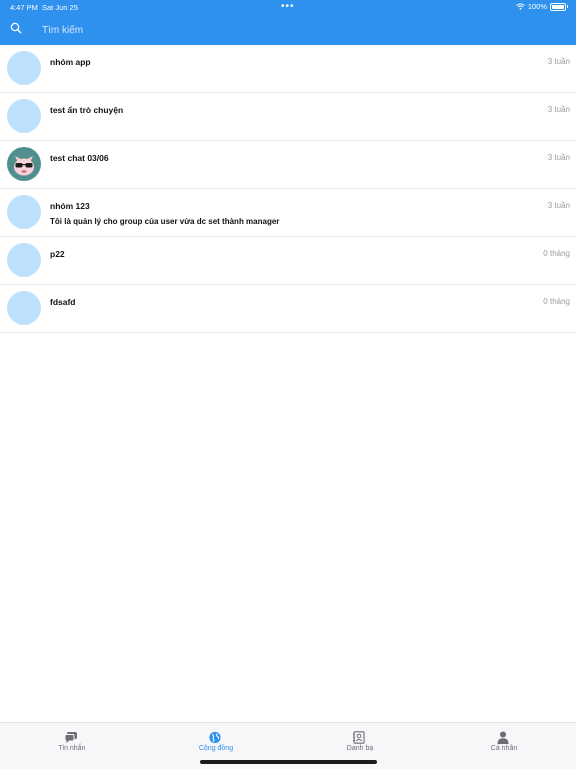  I want to click on conversation-row: p22 0 tháng, so click(288, 261).